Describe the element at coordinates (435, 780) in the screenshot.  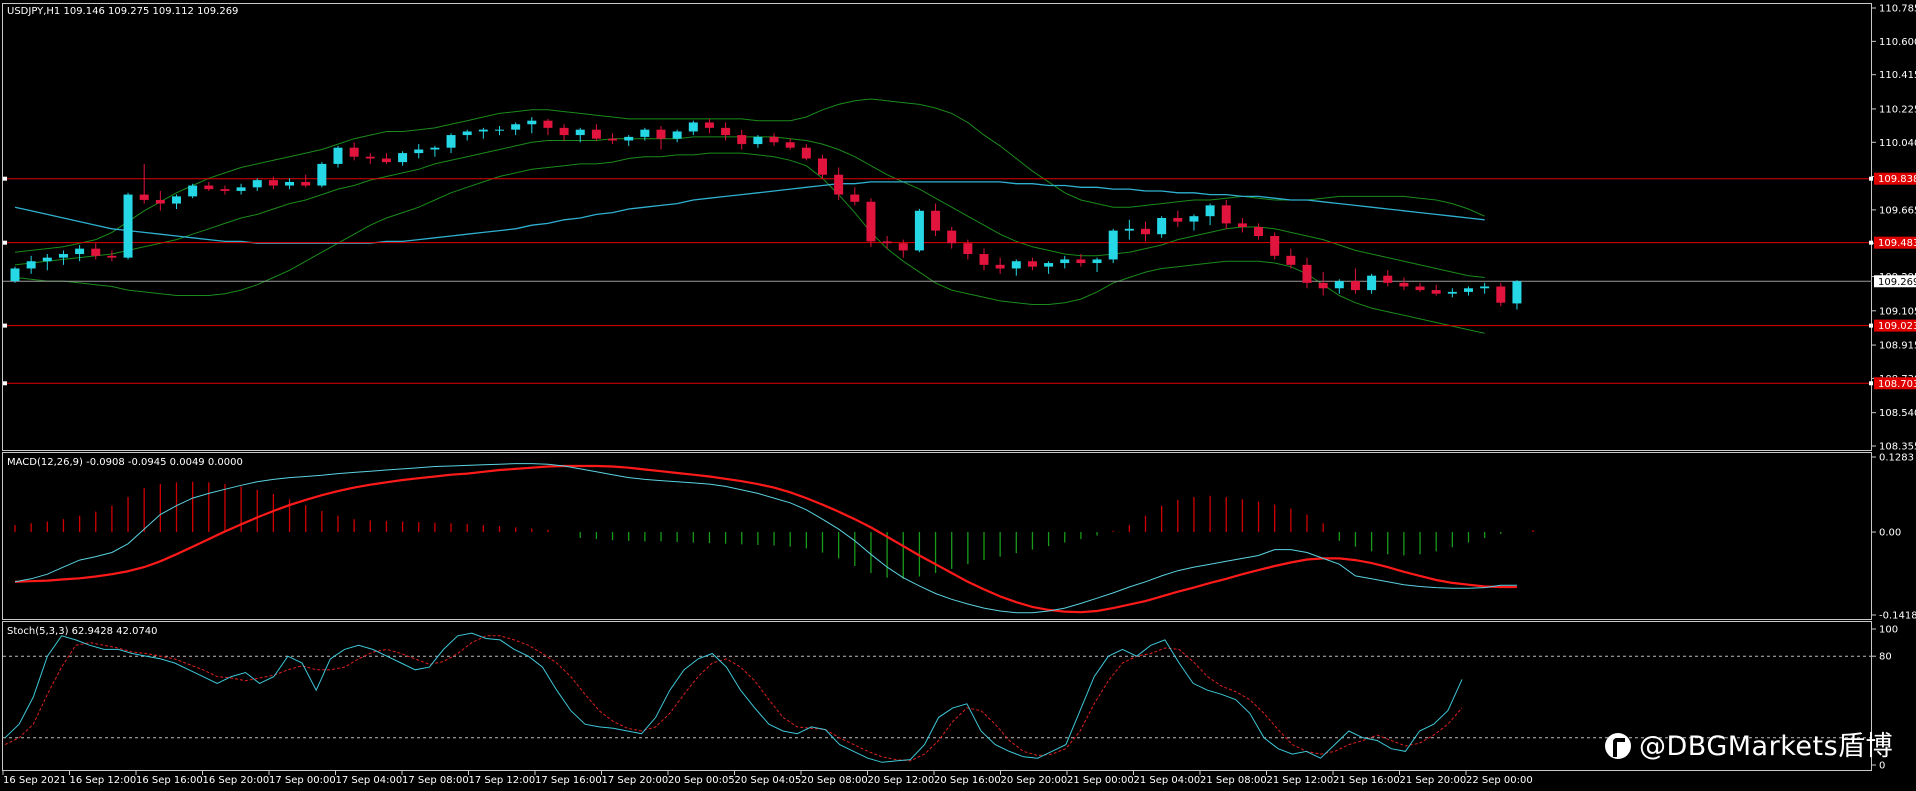
I see `time-tick-label: 17 Sep 08:00` at that location.